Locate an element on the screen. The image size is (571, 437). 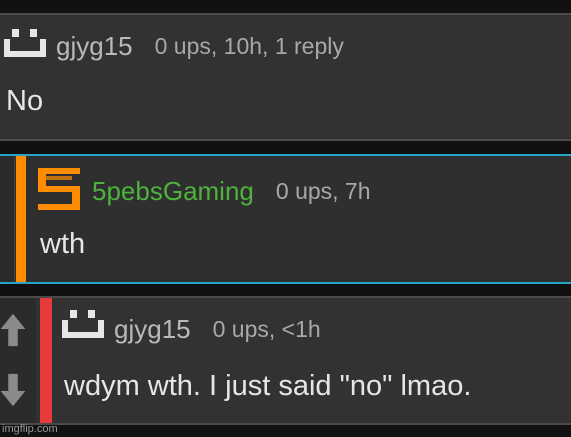
reply-gutter is located at coordinates (7, 219).